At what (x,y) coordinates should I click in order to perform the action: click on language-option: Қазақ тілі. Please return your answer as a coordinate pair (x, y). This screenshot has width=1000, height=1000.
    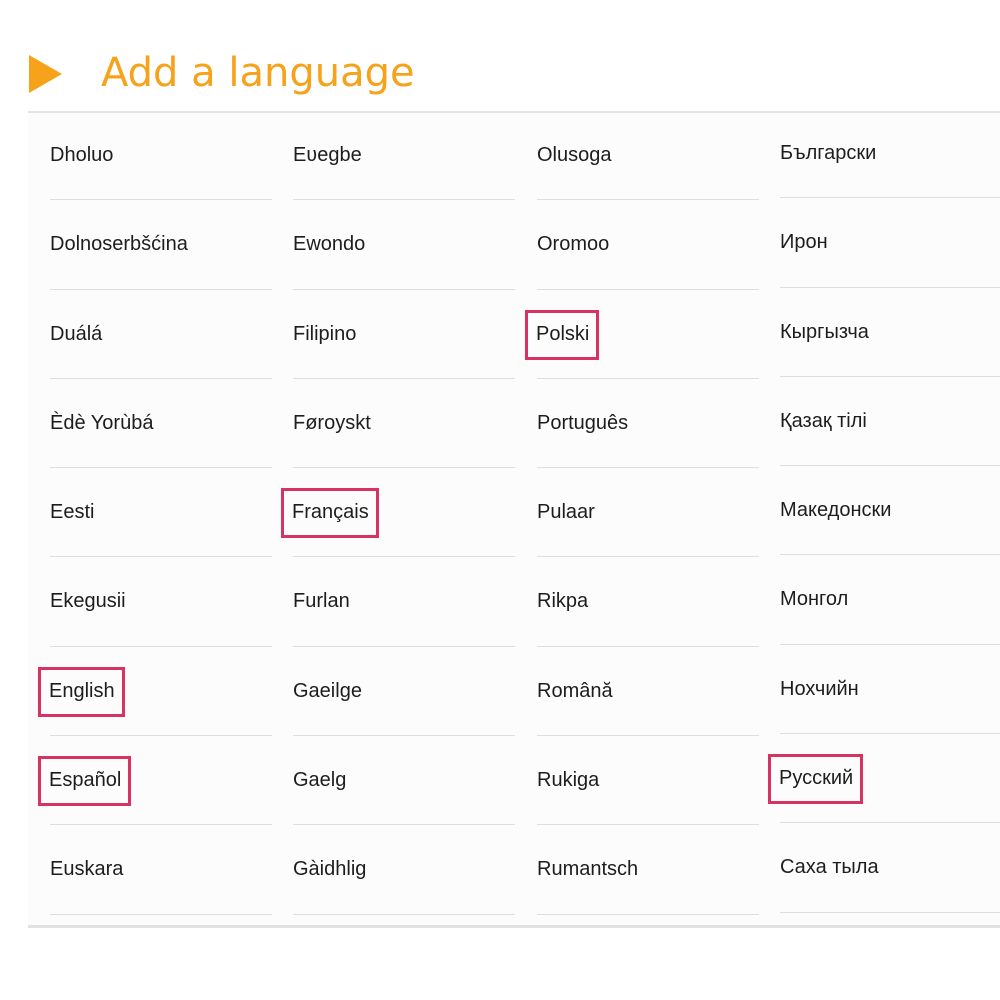
    Looking at the image, I should click on (890, 422).